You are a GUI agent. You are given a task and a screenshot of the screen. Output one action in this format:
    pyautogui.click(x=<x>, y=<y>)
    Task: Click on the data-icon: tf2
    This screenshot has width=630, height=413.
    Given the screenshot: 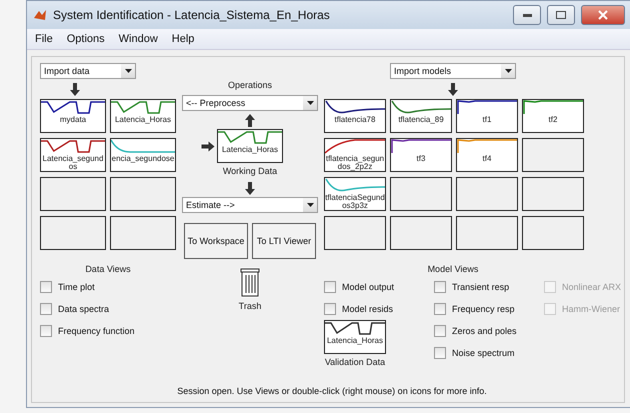 What is the action you would take?
    pyautogui.click(x=553, y=116)
    